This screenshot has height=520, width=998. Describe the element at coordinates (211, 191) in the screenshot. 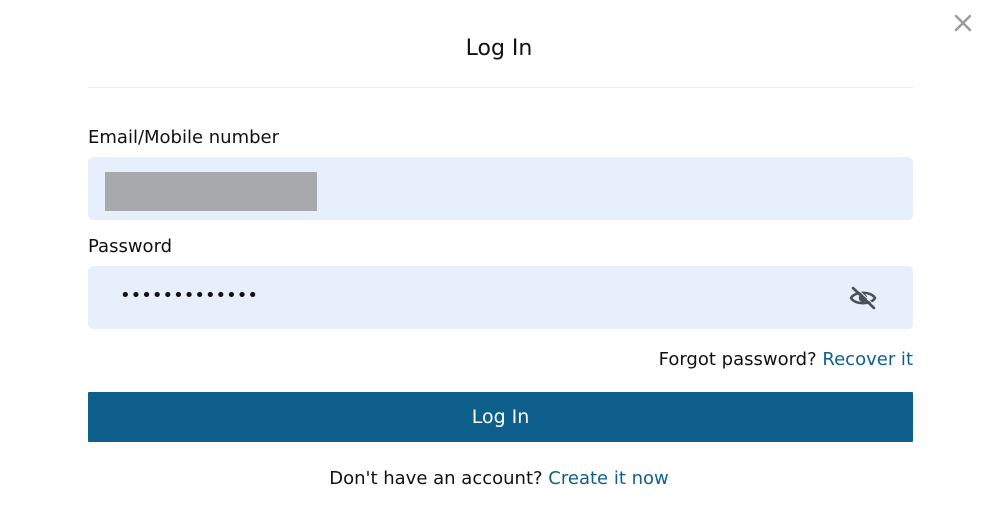

I see `email-value-redacted` at that location.